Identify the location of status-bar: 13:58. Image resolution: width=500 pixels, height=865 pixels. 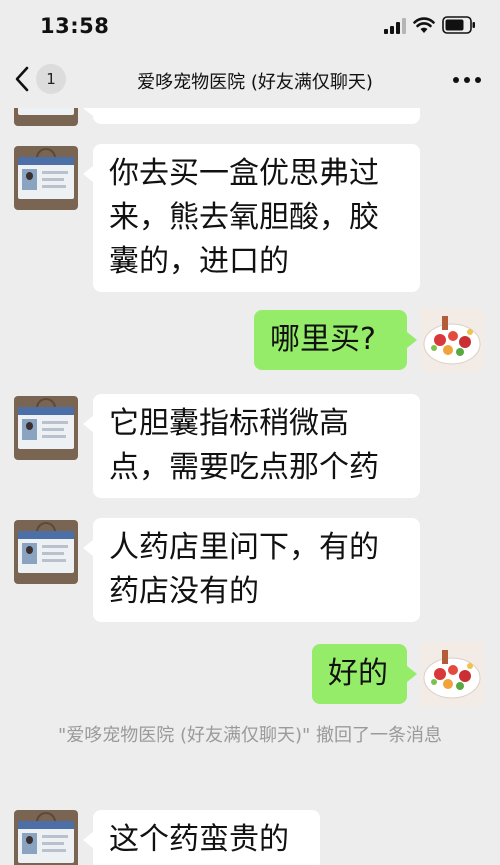
(250, 26).